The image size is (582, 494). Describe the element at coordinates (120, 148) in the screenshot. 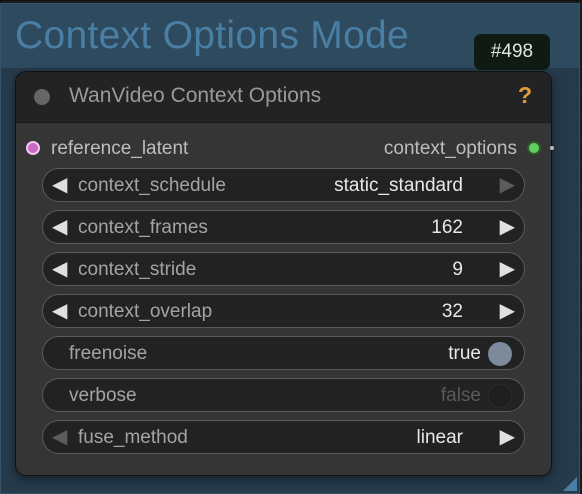

I see `input-slot-label: reference_latent` at that location.